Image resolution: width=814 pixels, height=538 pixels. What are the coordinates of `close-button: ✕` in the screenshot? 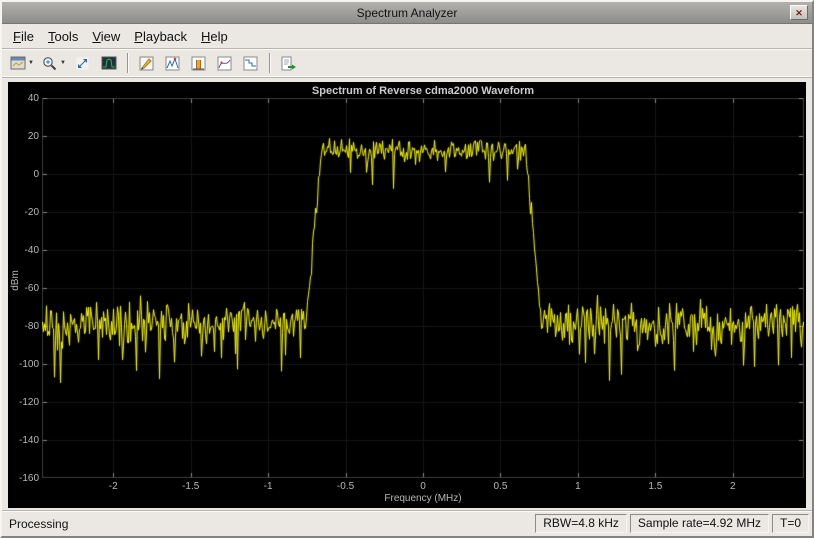 It's located at (799, 12).